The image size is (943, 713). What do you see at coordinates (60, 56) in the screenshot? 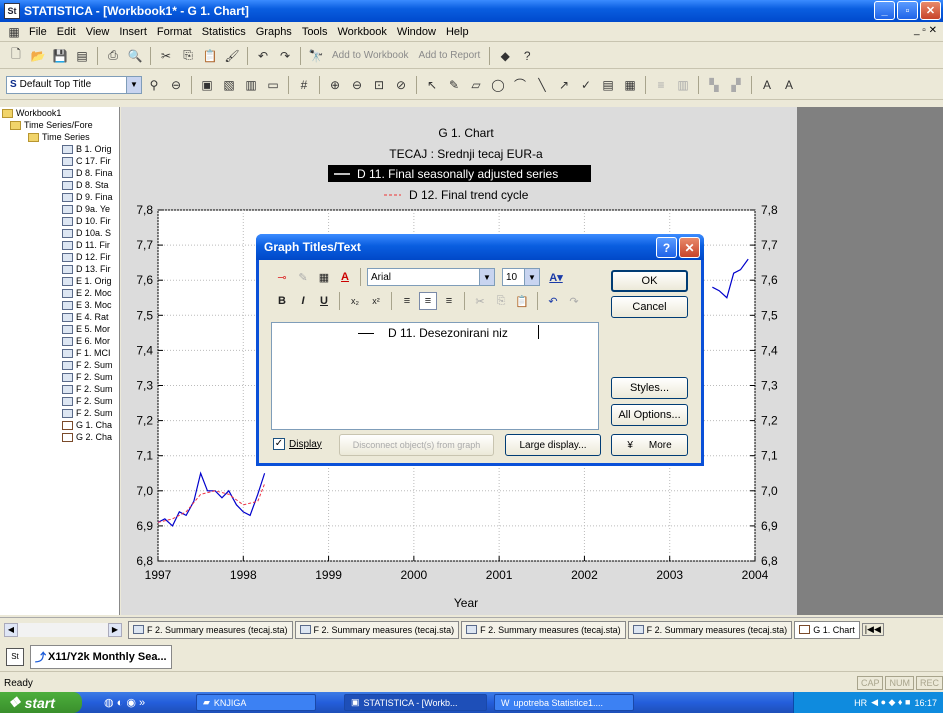
I see `save-icon: 💾` at bounding box center [60, 56].